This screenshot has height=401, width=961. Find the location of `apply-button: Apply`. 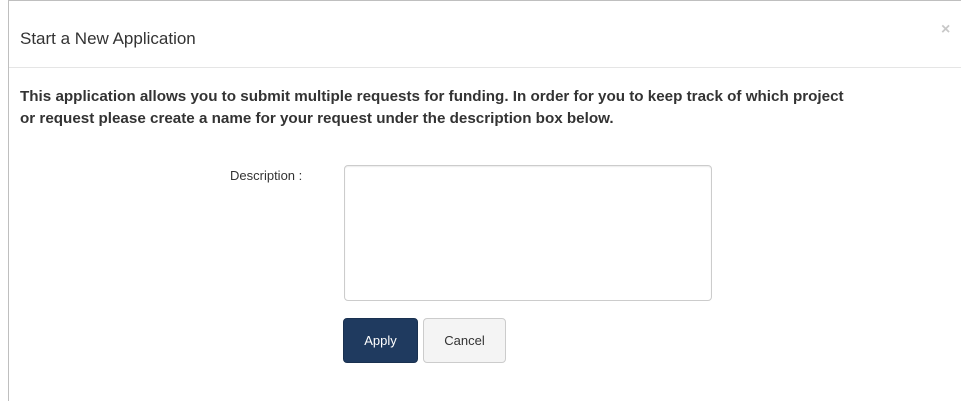

apply-button: Apply is located at coordinates (380, 340).